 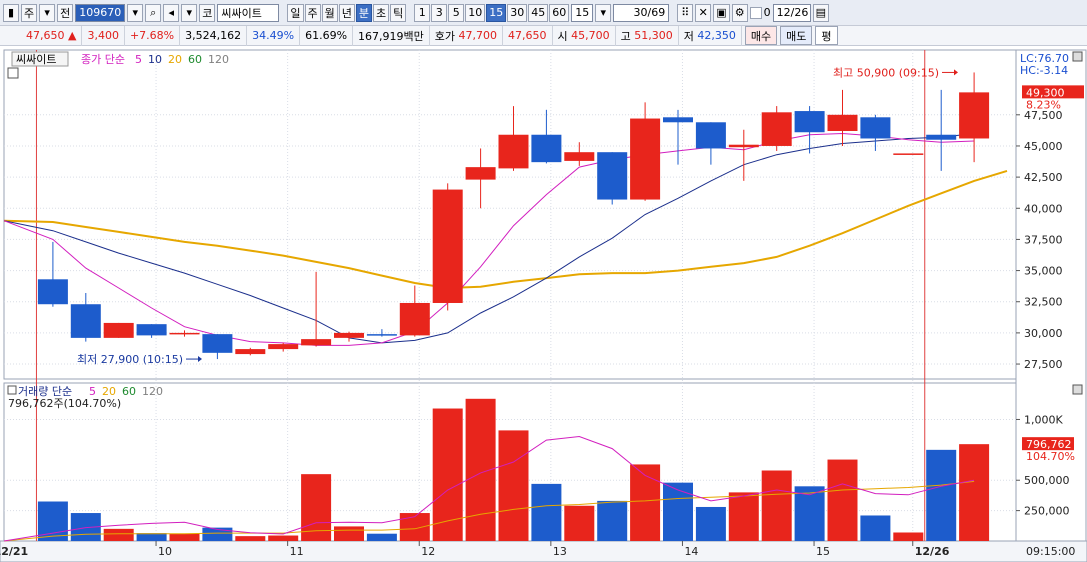 What do you see at coordinates (153, 12) in the screenshot?
I see `search-icon: ⌕` at bounding box center [153, 12].